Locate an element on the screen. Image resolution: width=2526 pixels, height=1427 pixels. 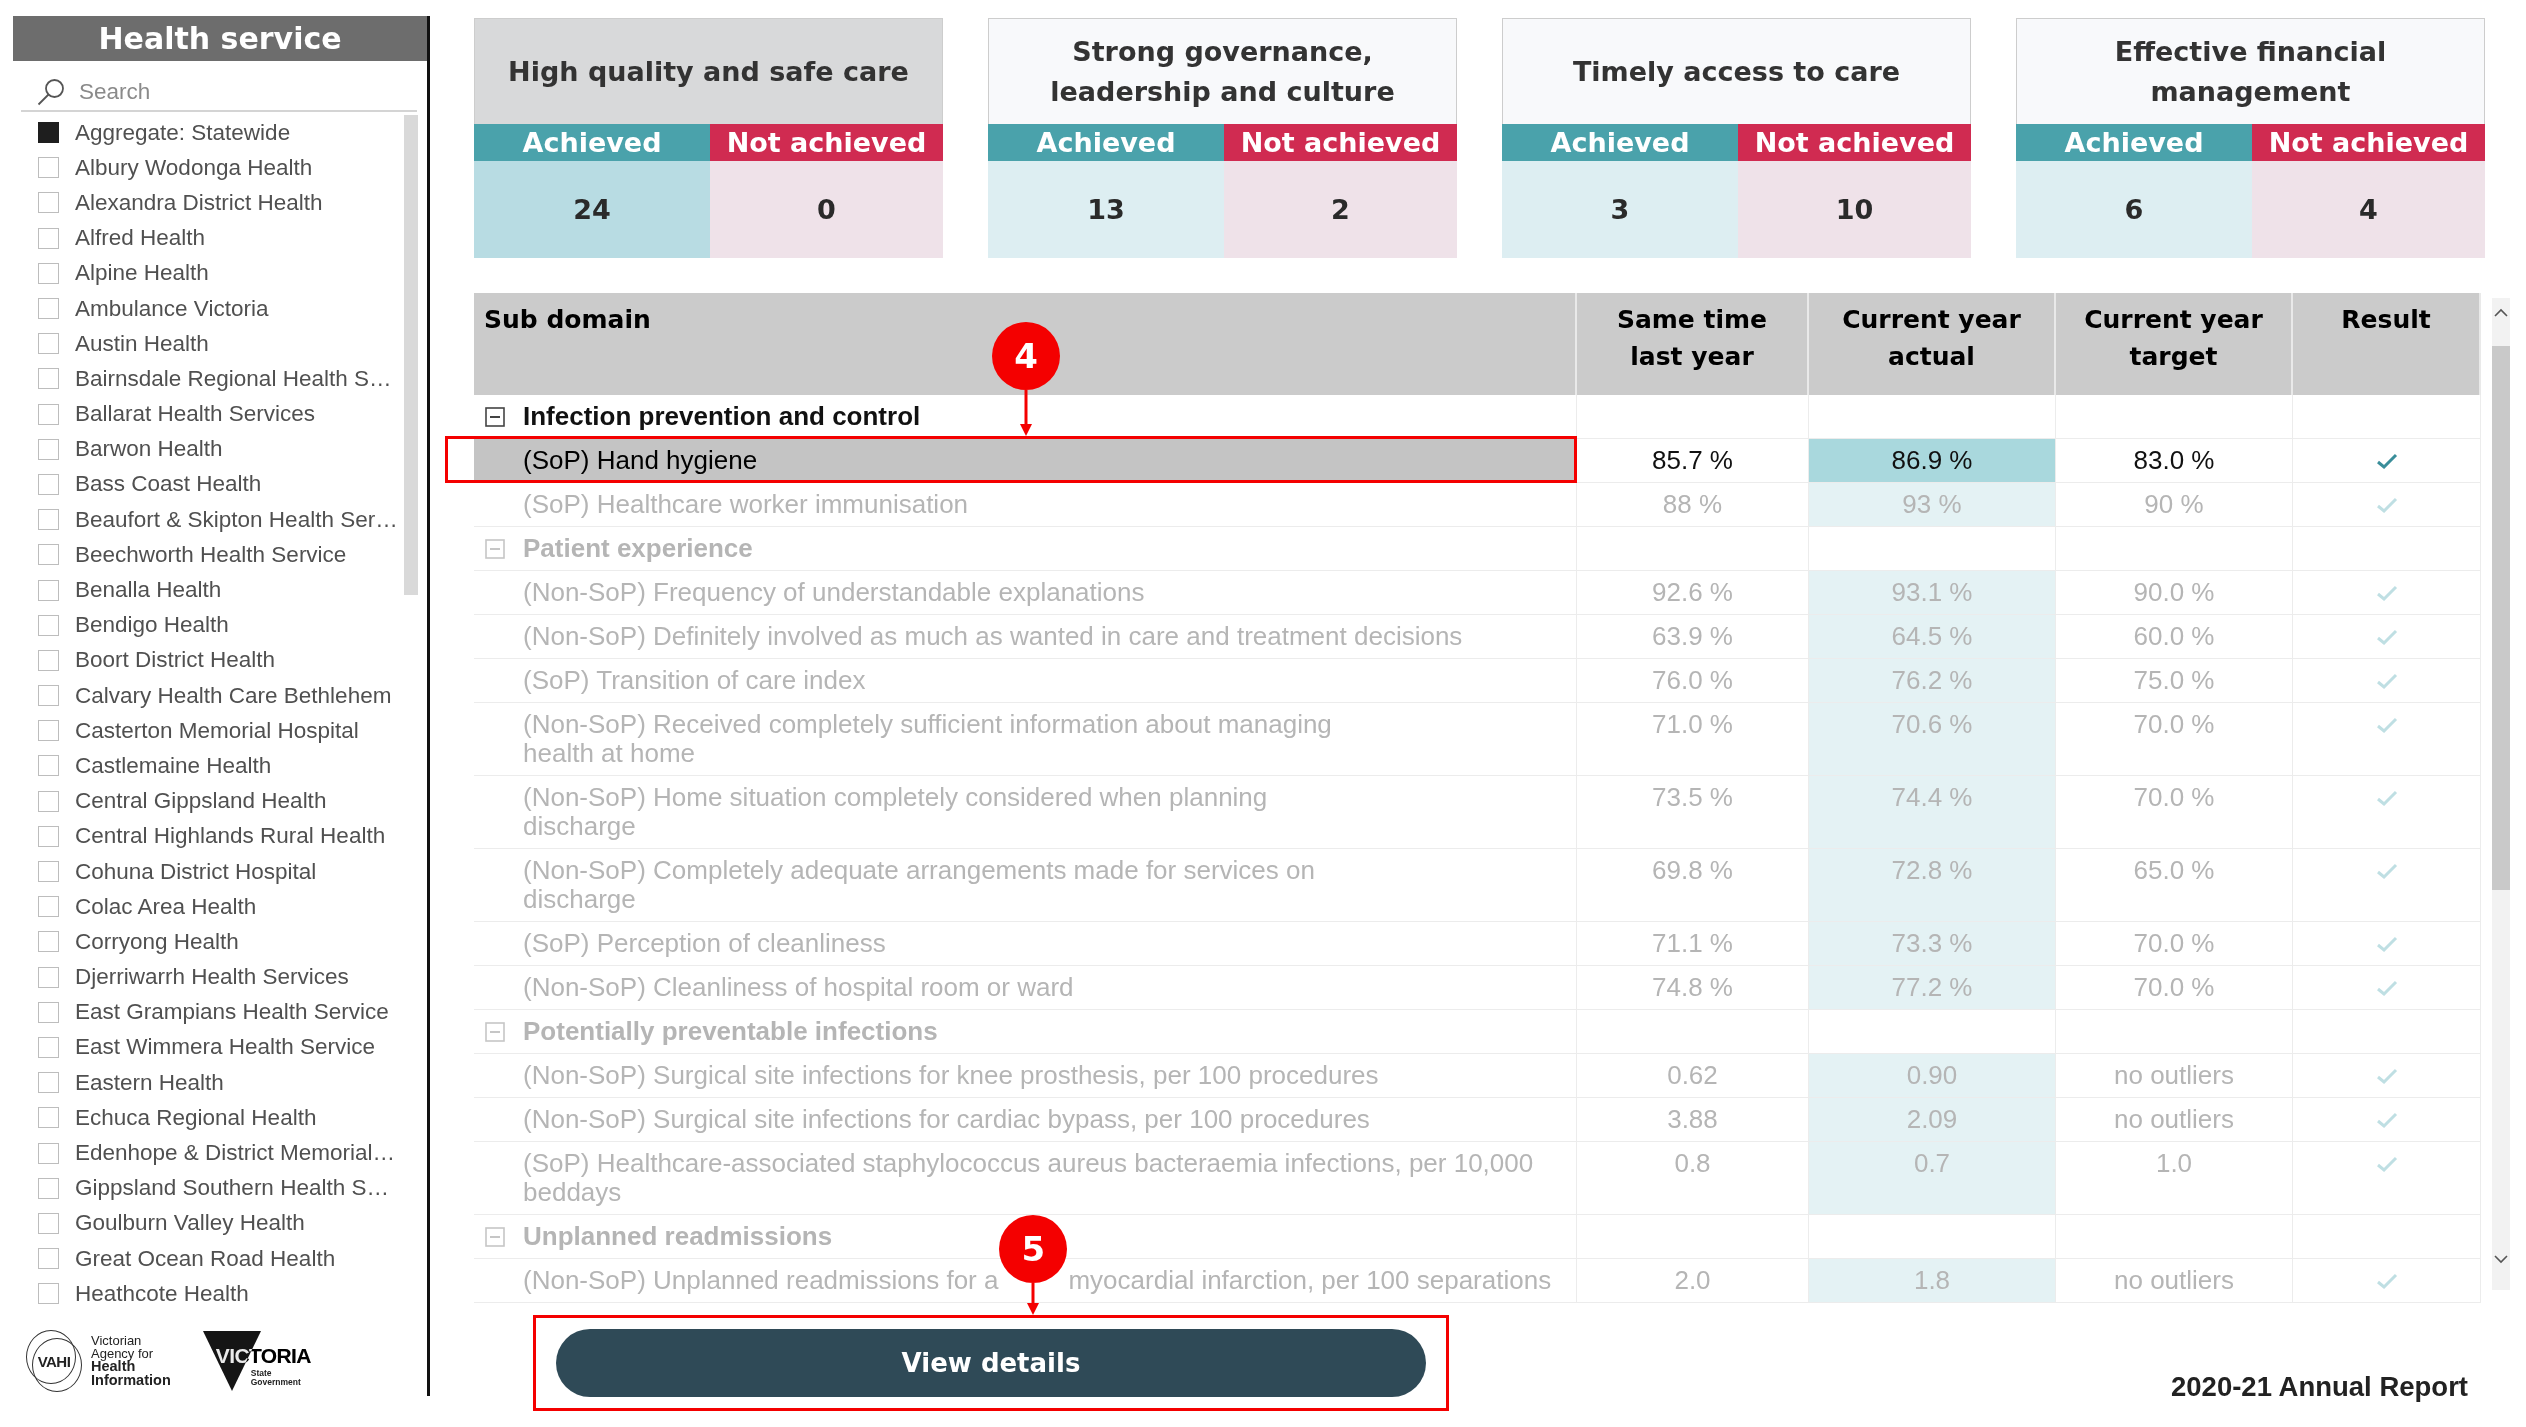
achieved-count: 24 is located at coordinates (592, 209).